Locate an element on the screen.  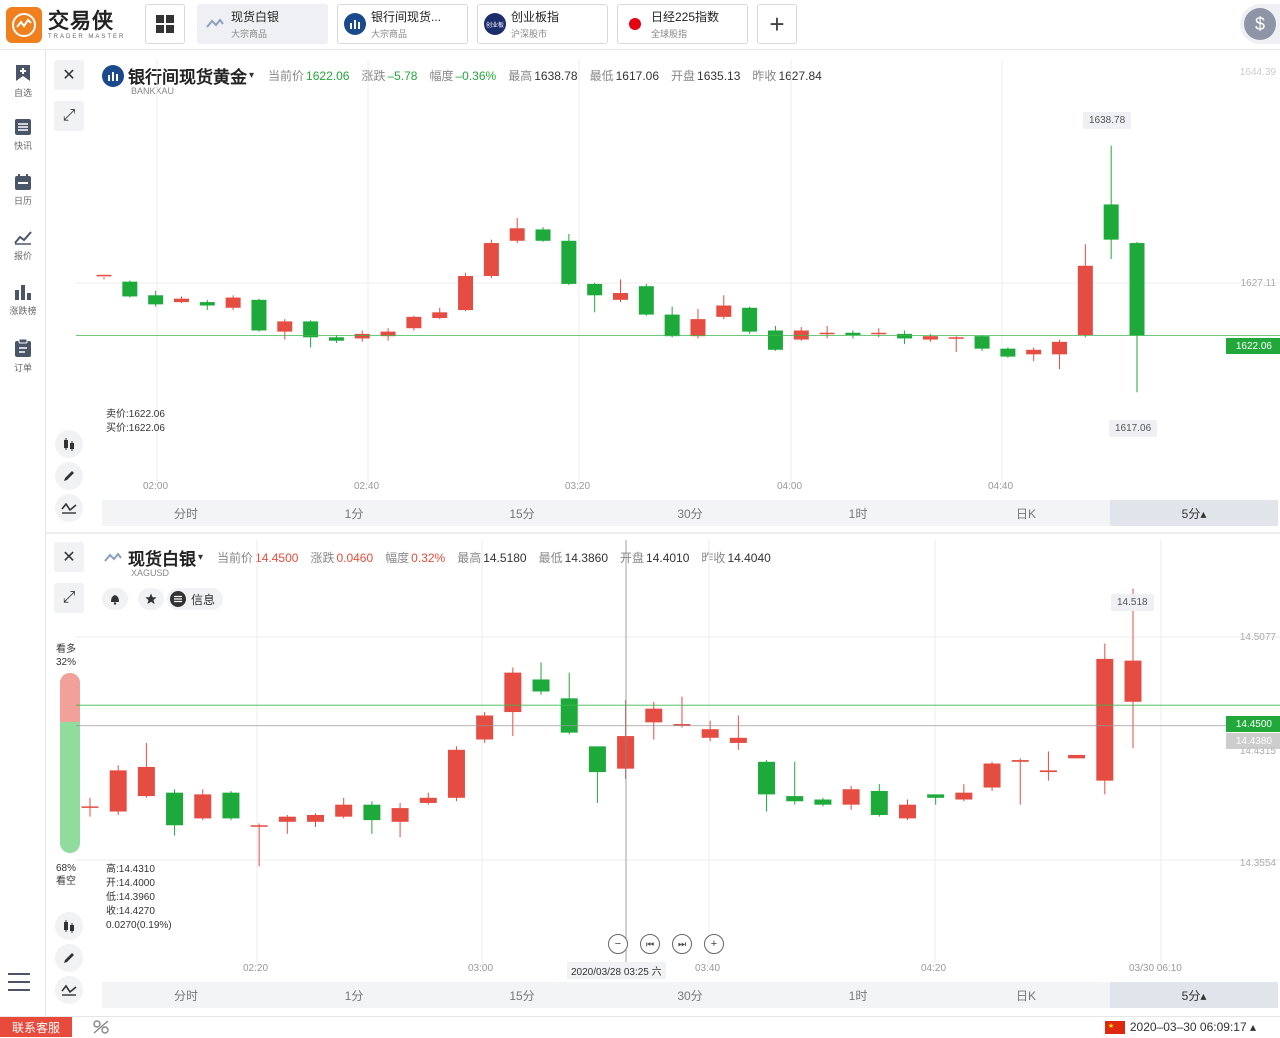
app-logo: 交易侠 TRADER MASTER is located at coordinates (70, 25).